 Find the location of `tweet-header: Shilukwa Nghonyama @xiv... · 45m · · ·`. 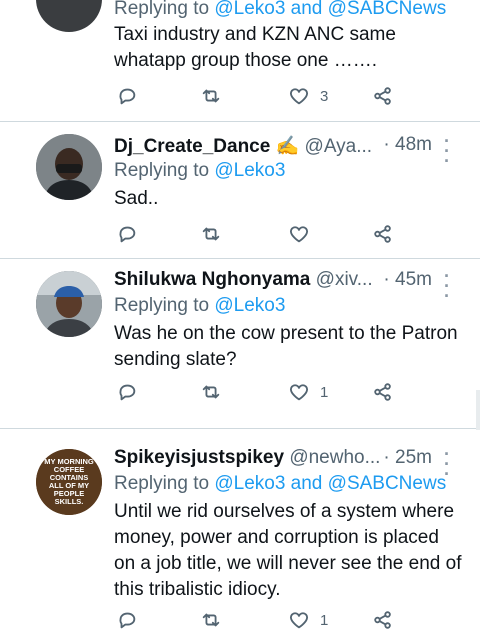

tweet-header: Shilukwa Nghonyama @xiv... · 45m · · · is located at coordinates (288, 286).